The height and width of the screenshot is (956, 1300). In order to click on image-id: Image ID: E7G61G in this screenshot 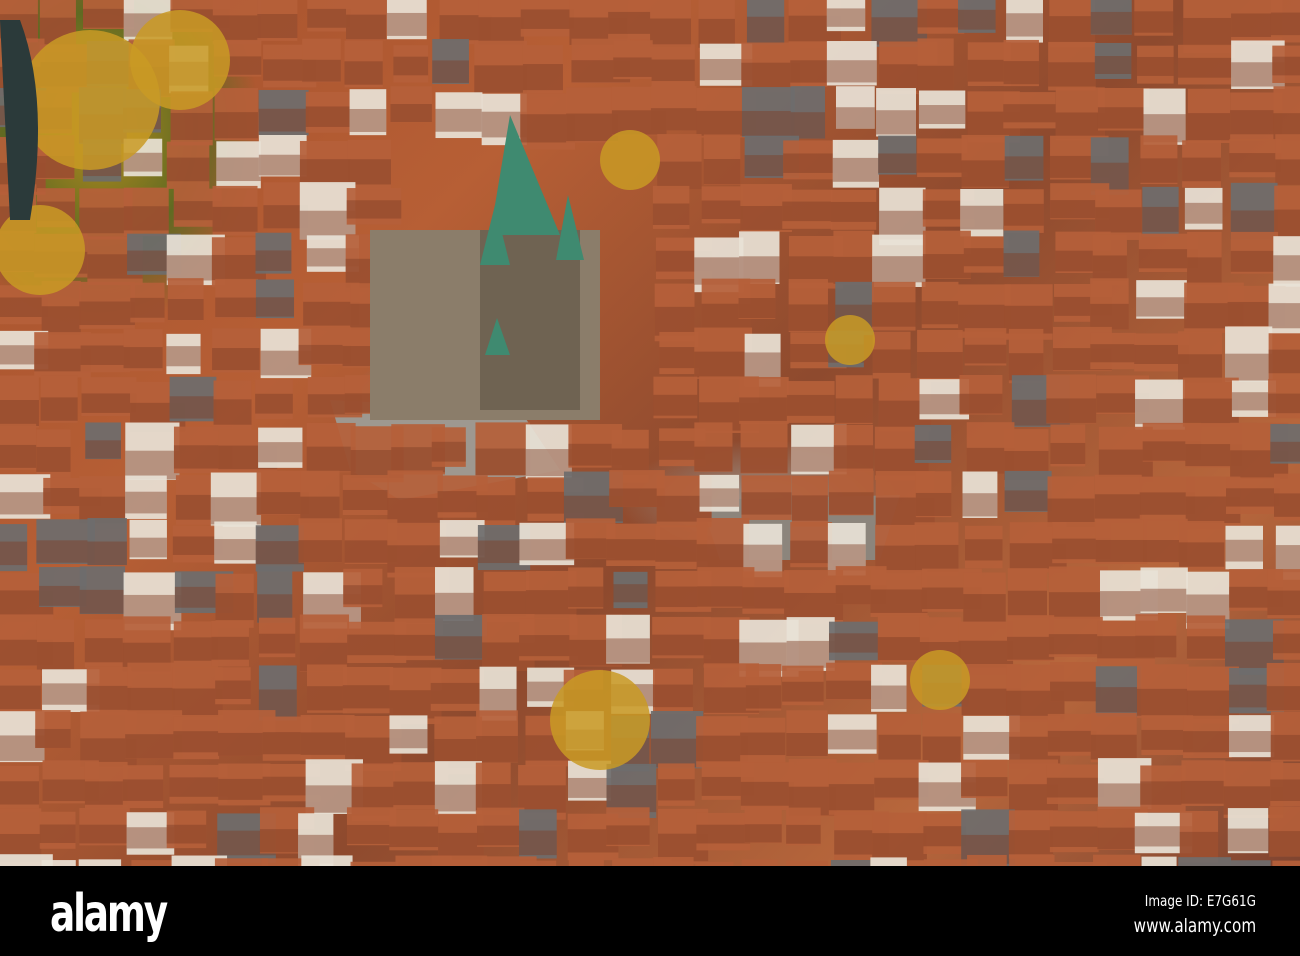, I will do `click(1200, 901)`.